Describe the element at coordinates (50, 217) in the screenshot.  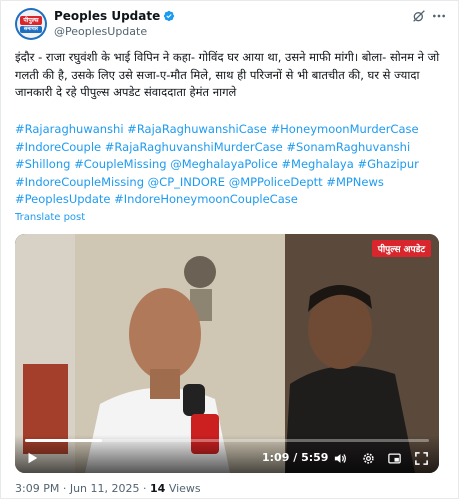
I see `translate-post-link: Translate post` at that location.